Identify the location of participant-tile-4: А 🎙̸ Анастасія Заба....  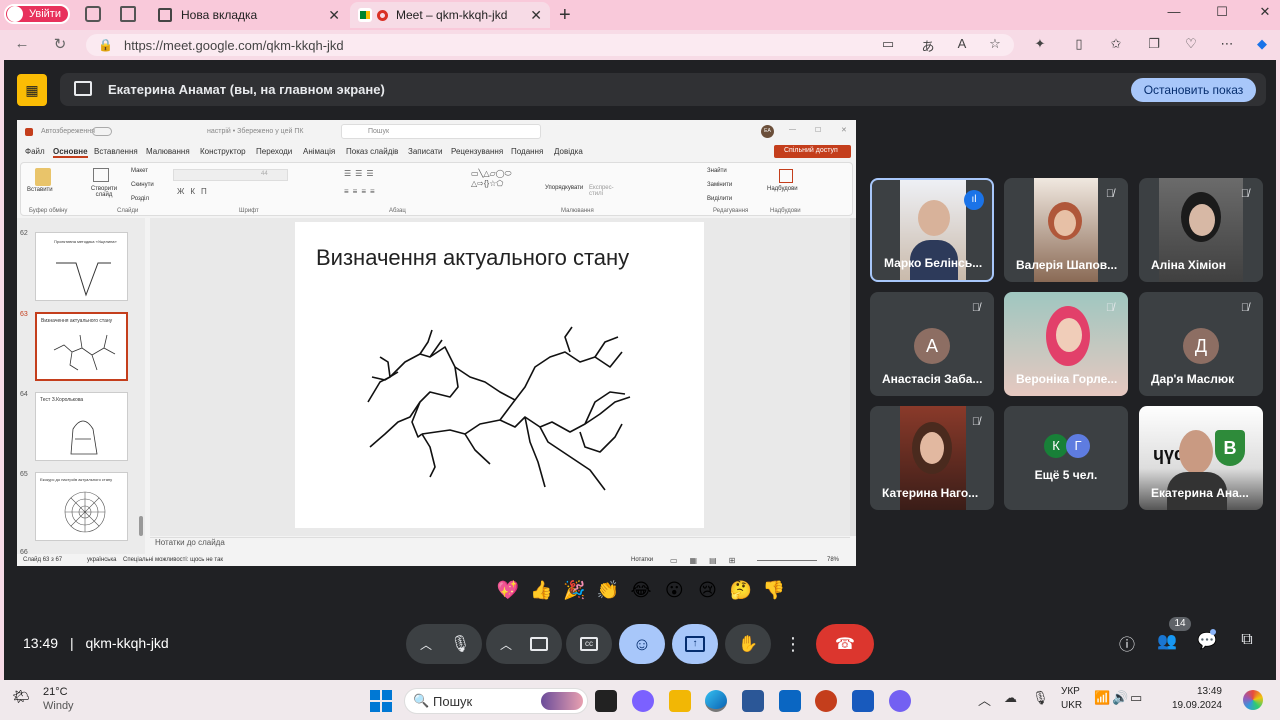
(932, 344).